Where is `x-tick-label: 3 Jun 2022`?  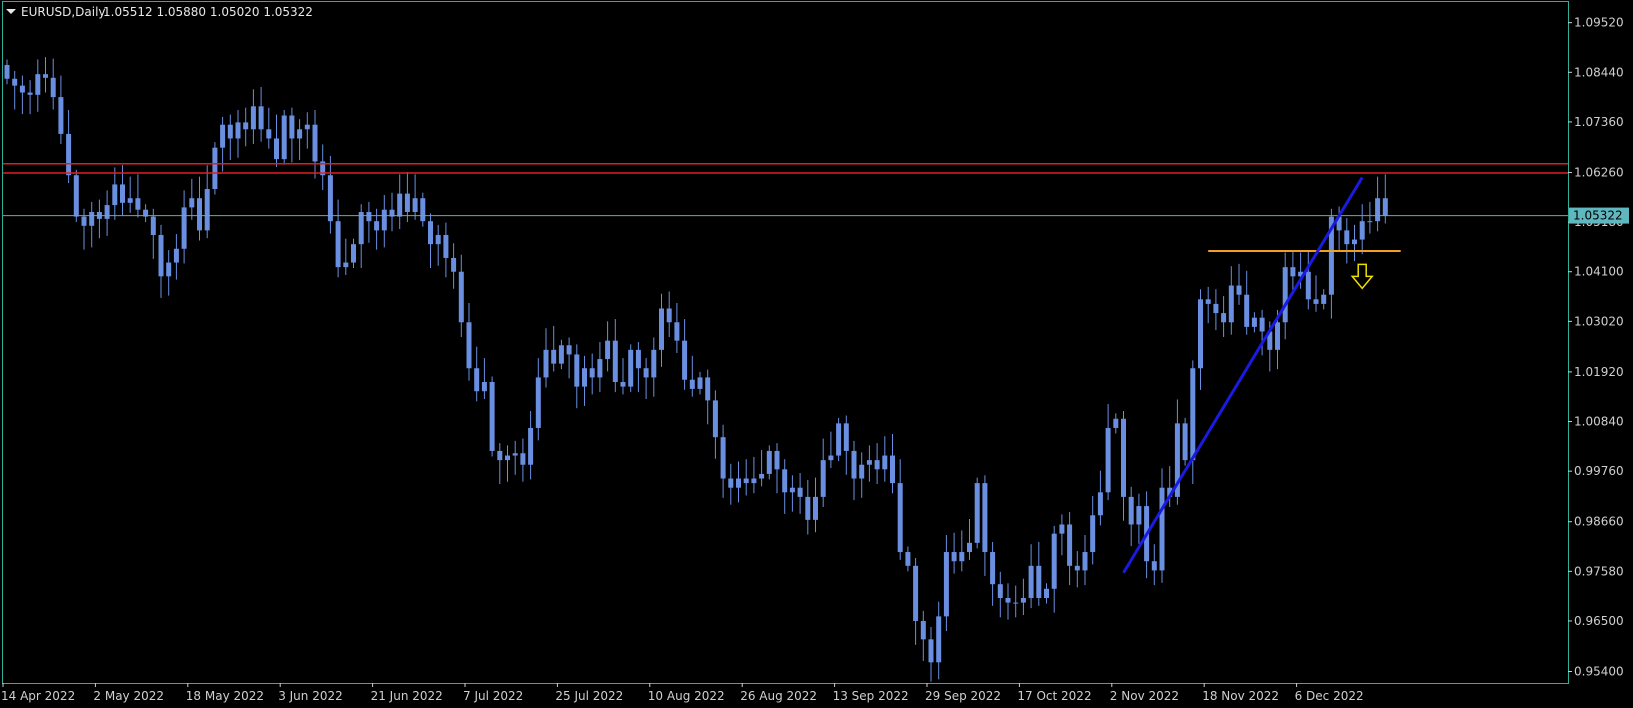 x-tick-label: 3 Jun 2022 is located at coordinates (310, 696).